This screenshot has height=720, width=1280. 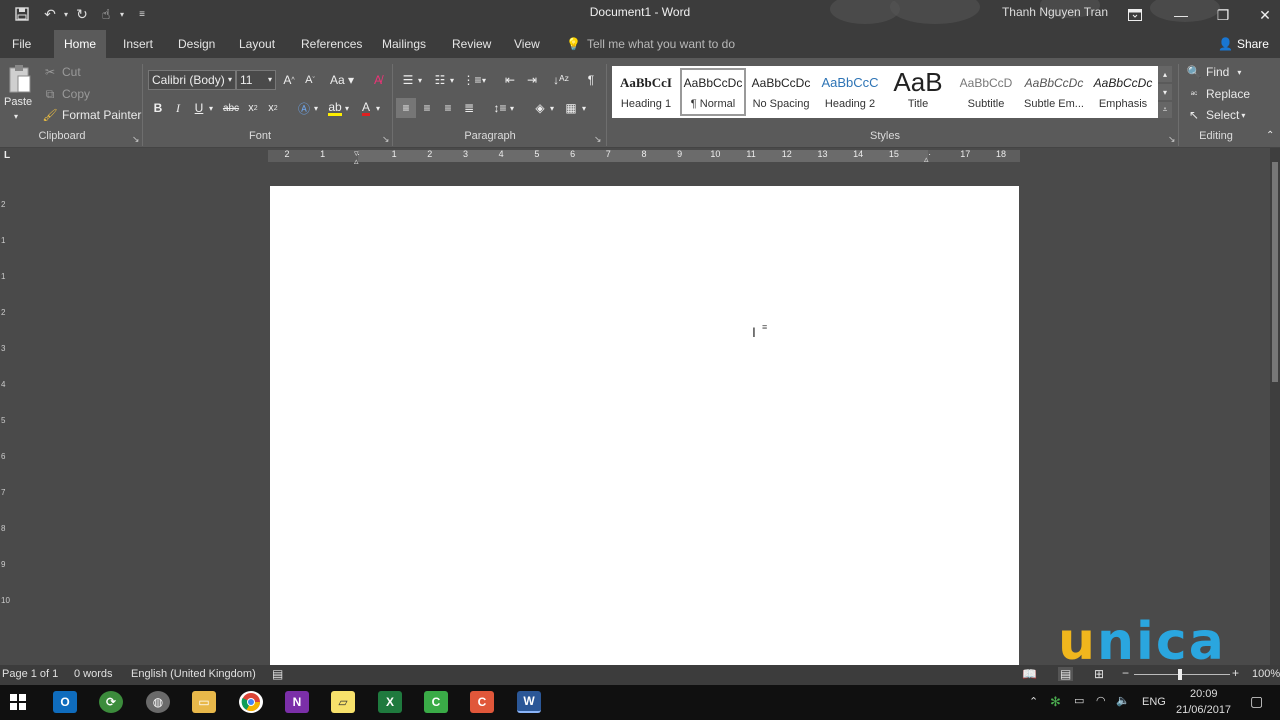 I want to click on restore-icon: ❐, so click(x=1223, y=15).